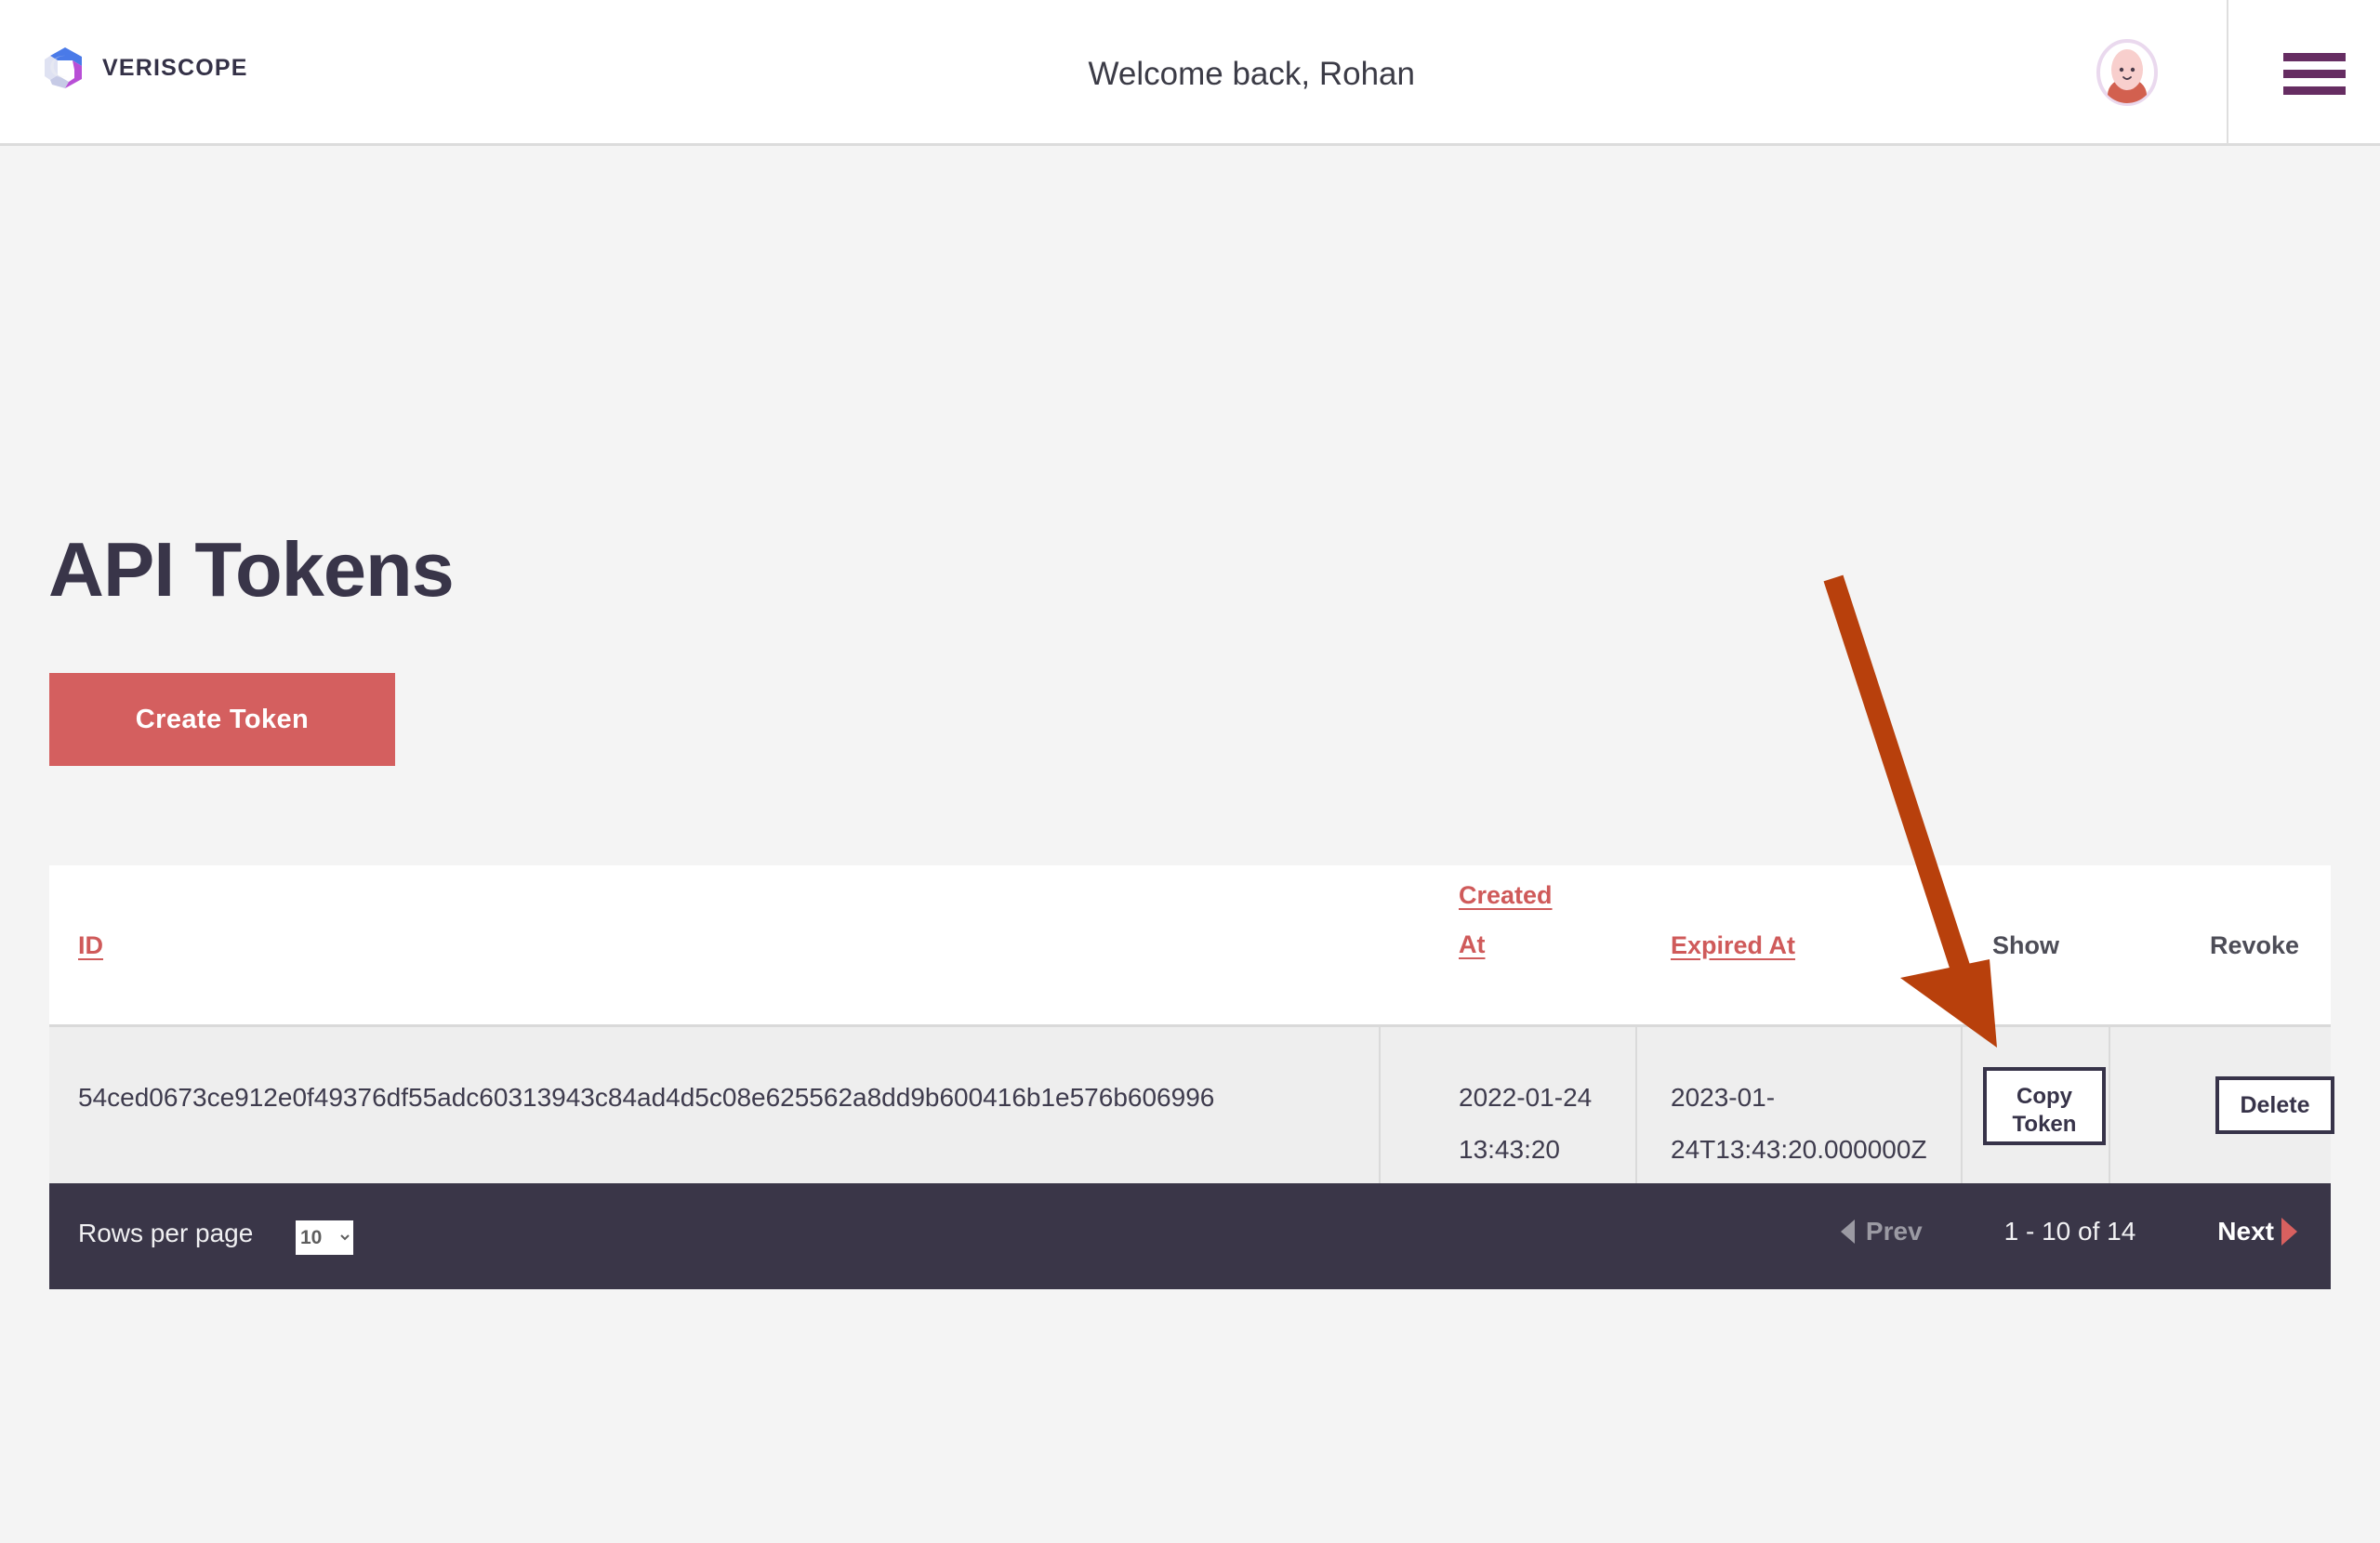 The image size is (2380, 1543). Describe the element at coordinates (1190, 946) in the screenshot. I see `table-header-row: ID Created At Expired At Show Revoke` at that location.